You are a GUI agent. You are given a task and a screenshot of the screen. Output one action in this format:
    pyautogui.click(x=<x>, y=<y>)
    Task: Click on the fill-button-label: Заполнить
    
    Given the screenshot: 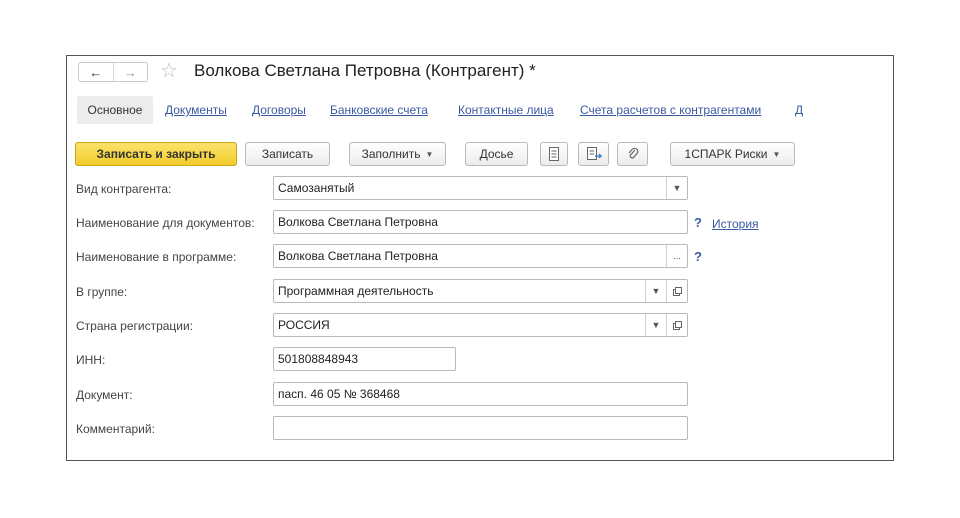 What is the action you would take?
    pyautogui.click(x=391, y=154)
    